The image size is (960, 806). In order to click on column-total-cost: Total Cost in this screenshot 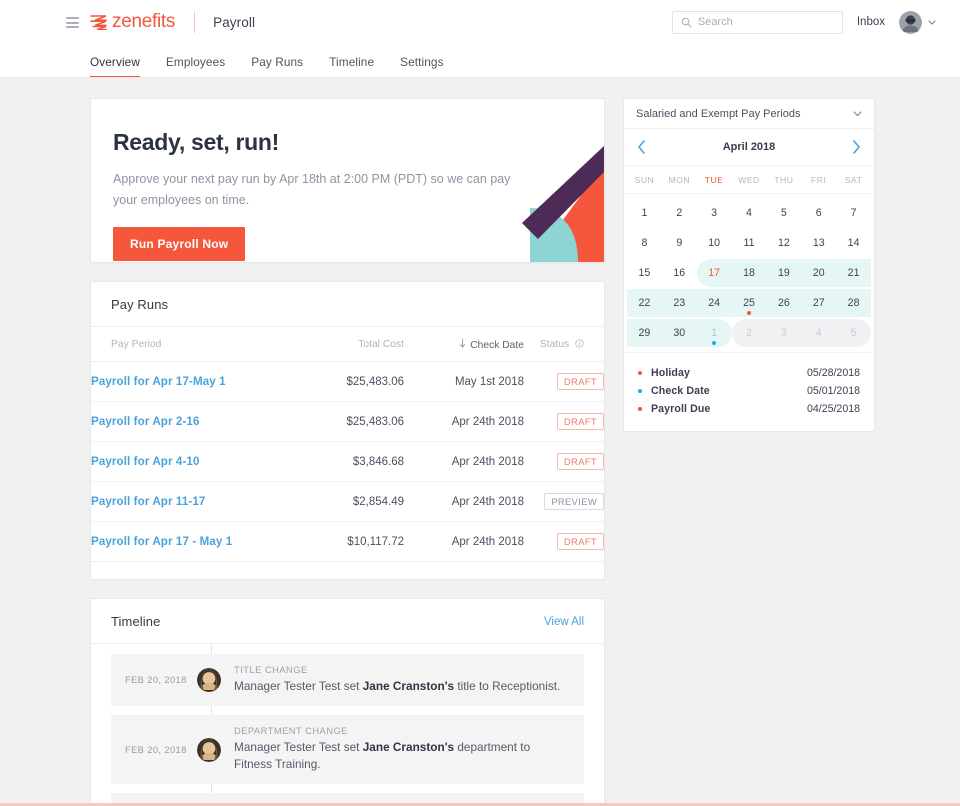, I will do `click(334, 344)`.